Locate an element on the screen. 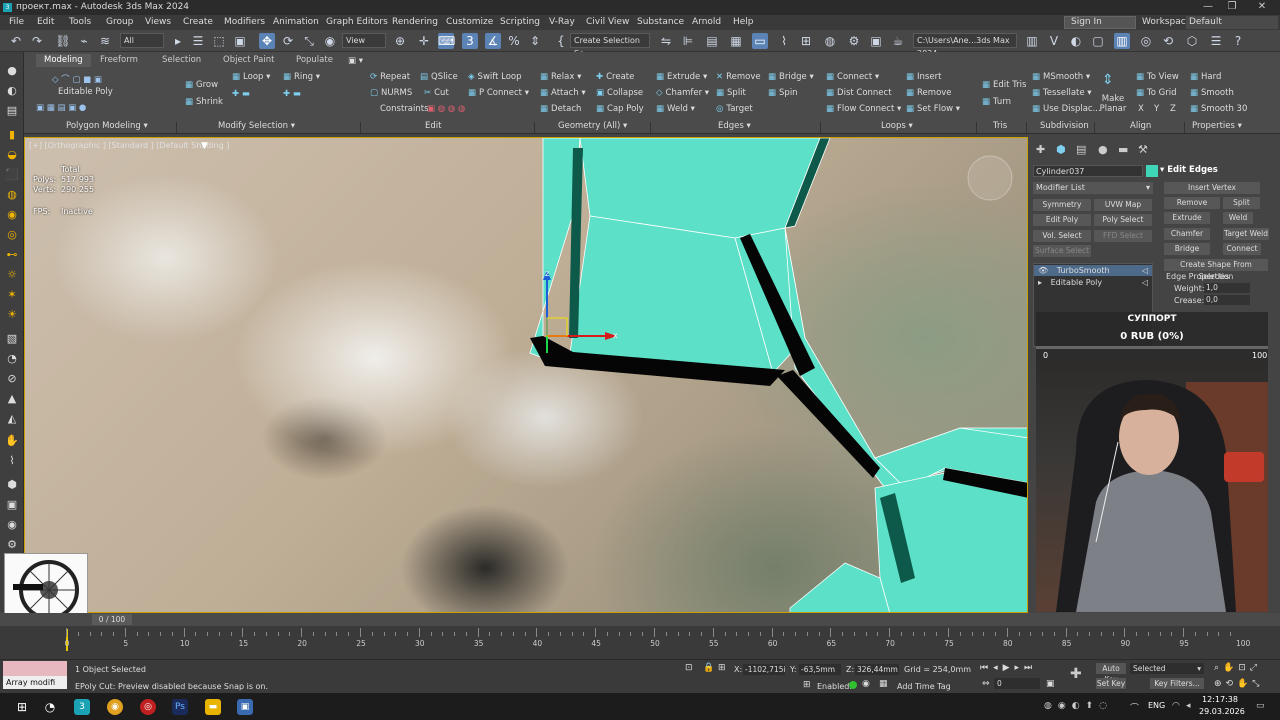  ring-button: ▦ Ring ▾ is located at coordinates (301, 77).